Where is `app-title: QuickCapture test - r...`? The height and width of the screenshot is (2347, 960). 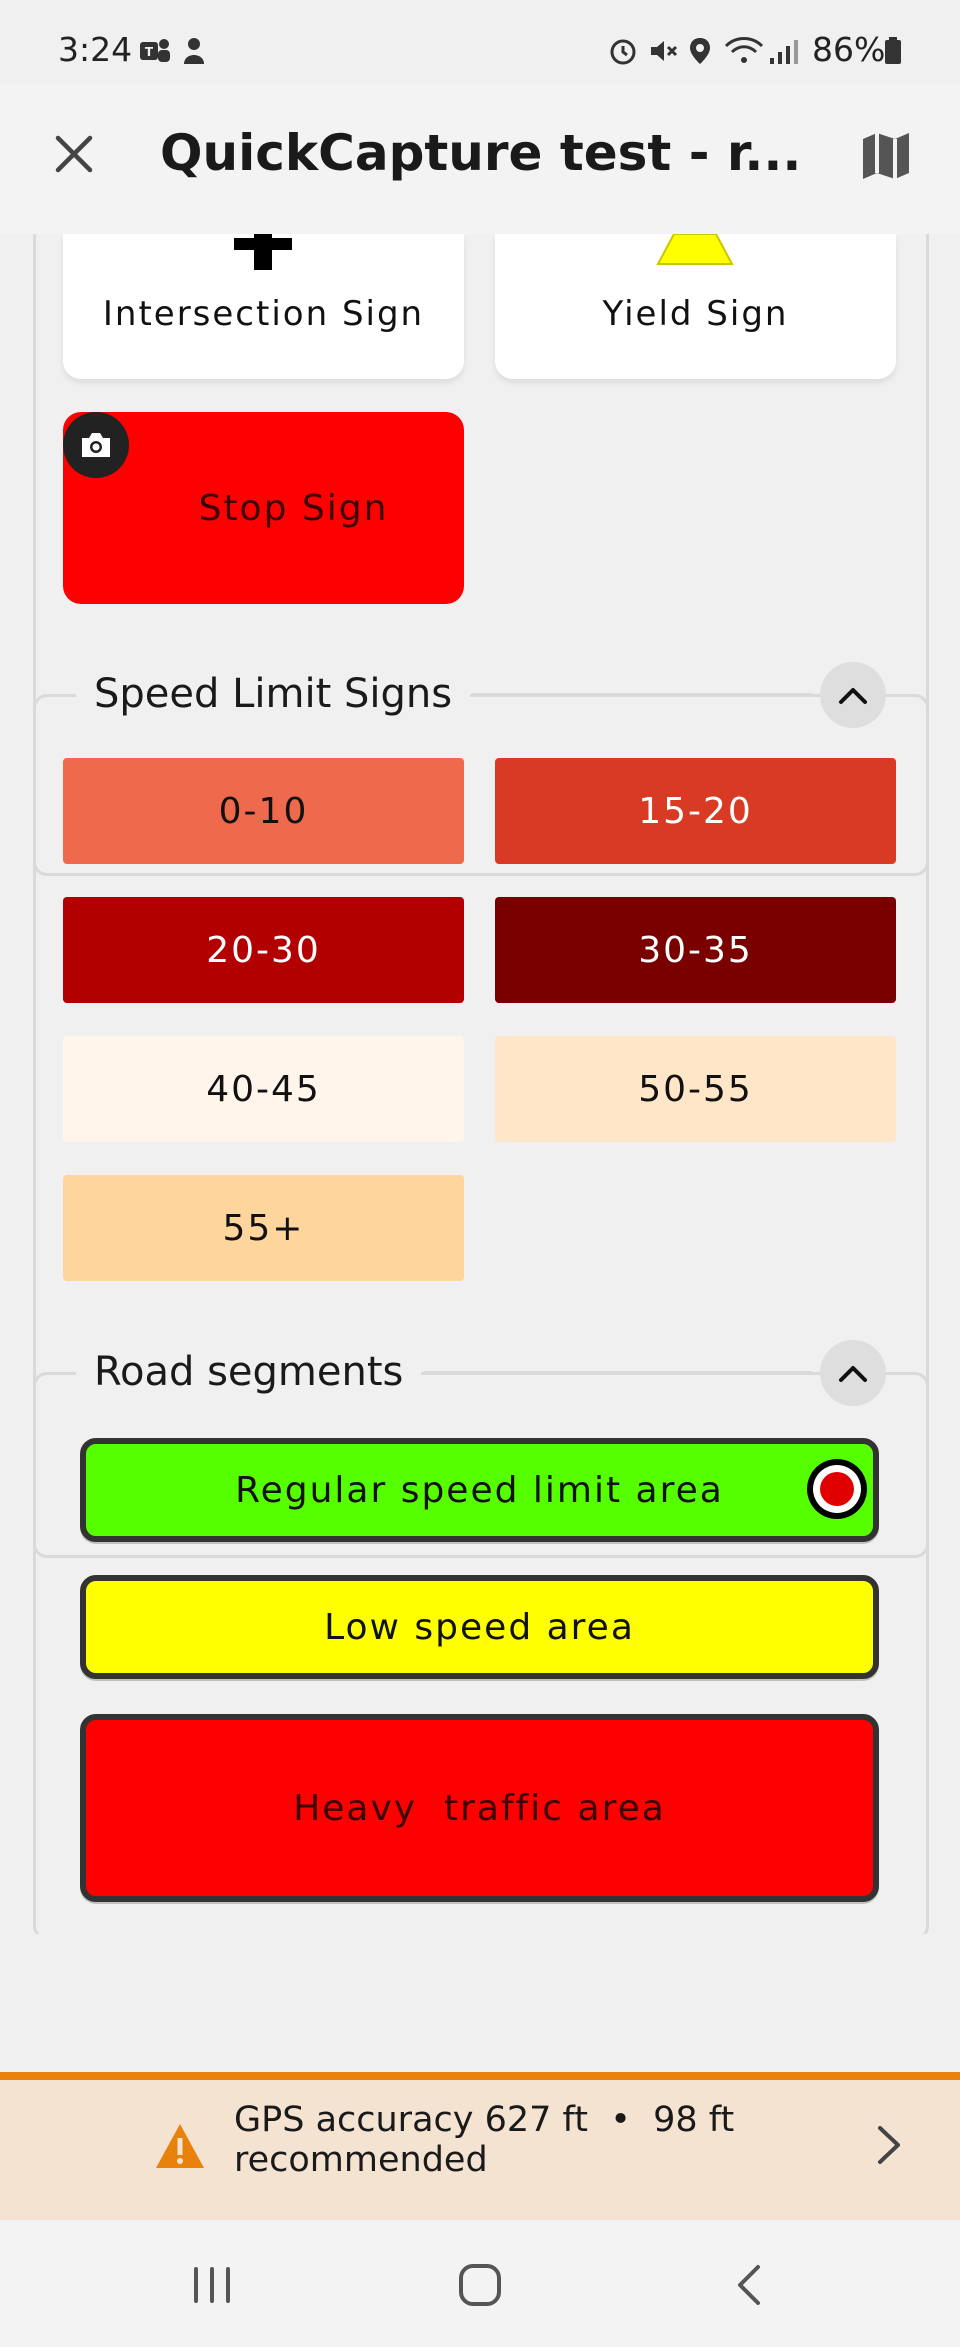 app-title: QuickCapture test - r... is located at coordinates (481, 153).